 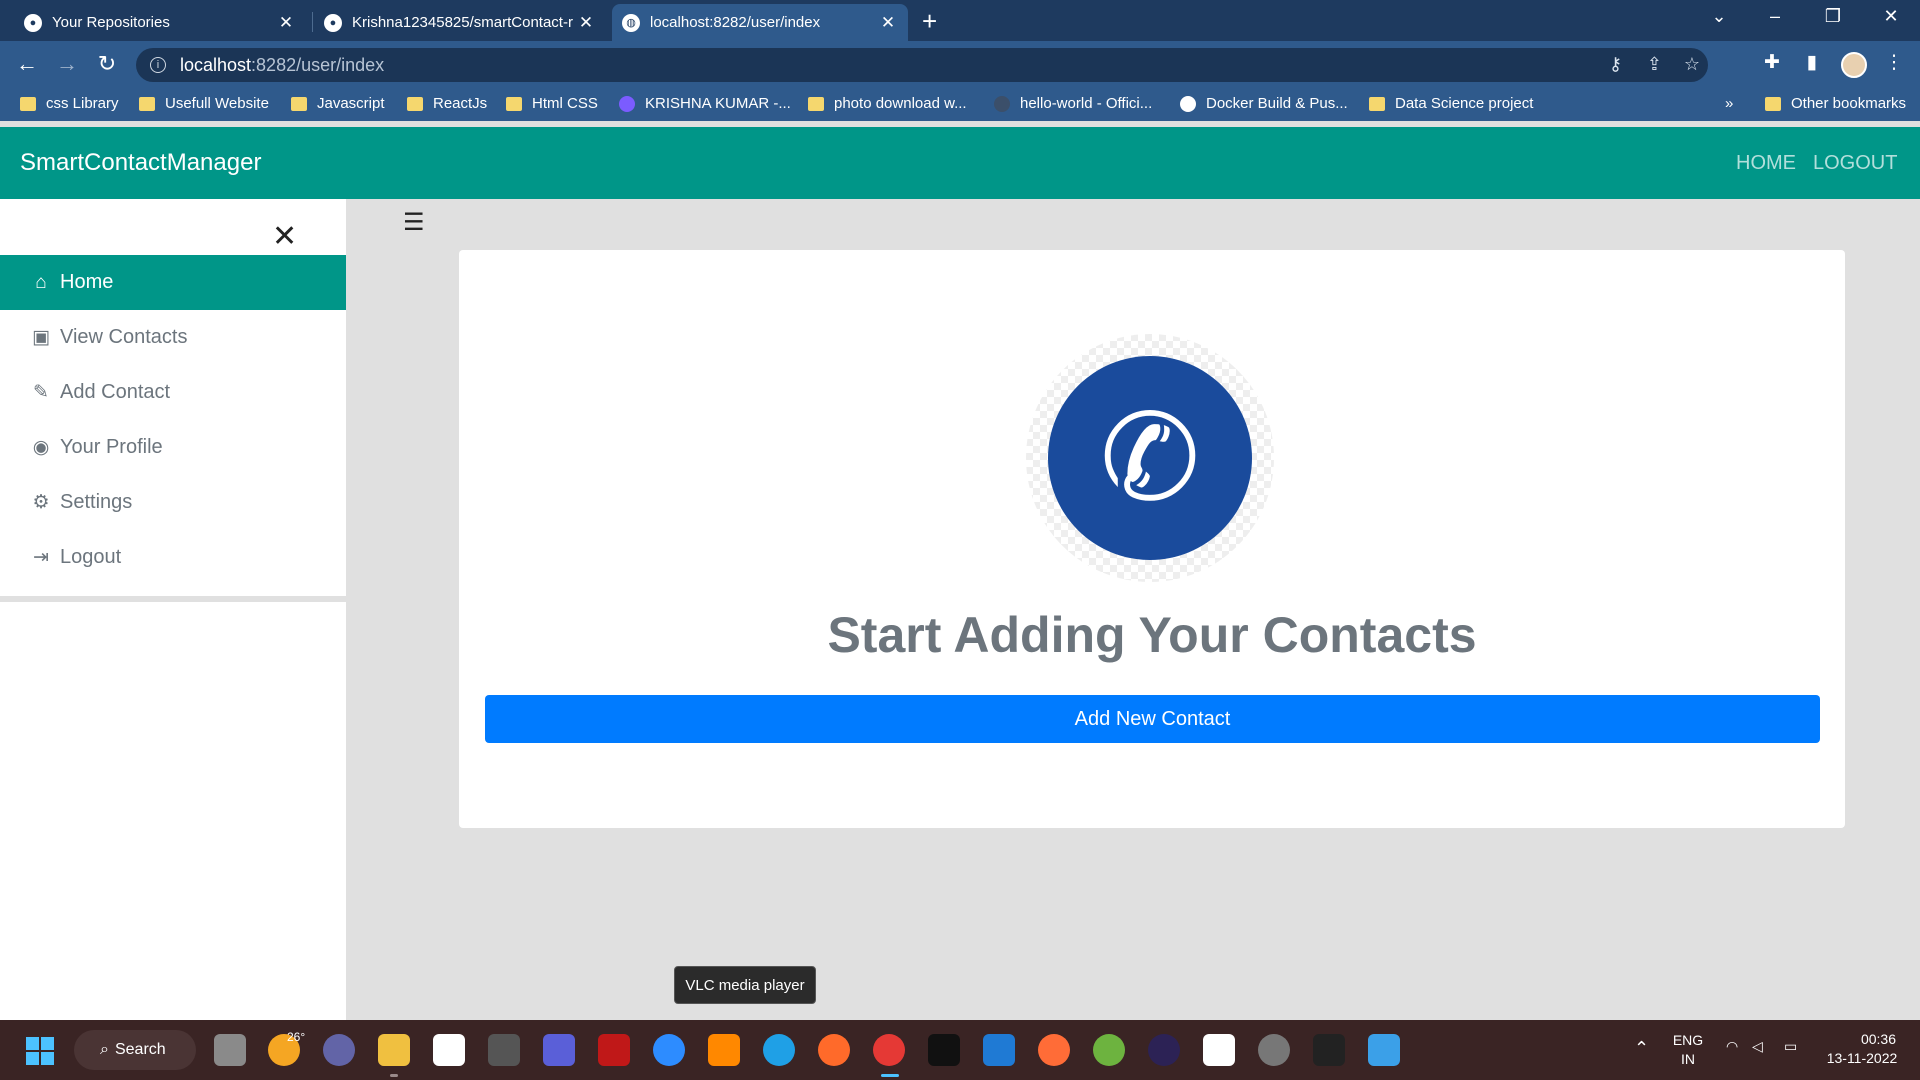 I want to click on settings-gear-icon, so click(x=1274, y=1050).